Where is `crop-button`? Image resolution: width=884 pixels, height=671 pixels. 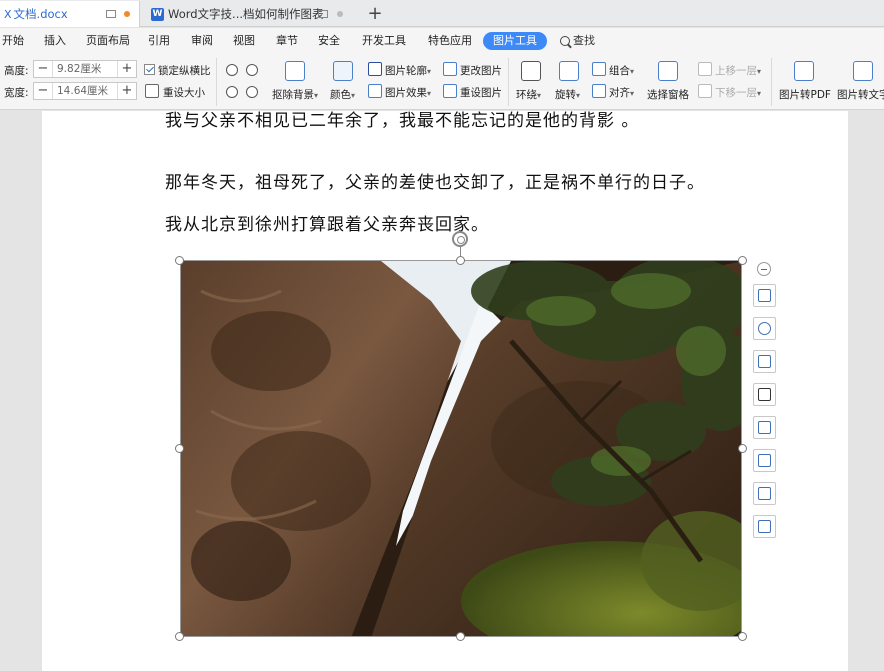 crop-button is located at coordinates (764, 394).